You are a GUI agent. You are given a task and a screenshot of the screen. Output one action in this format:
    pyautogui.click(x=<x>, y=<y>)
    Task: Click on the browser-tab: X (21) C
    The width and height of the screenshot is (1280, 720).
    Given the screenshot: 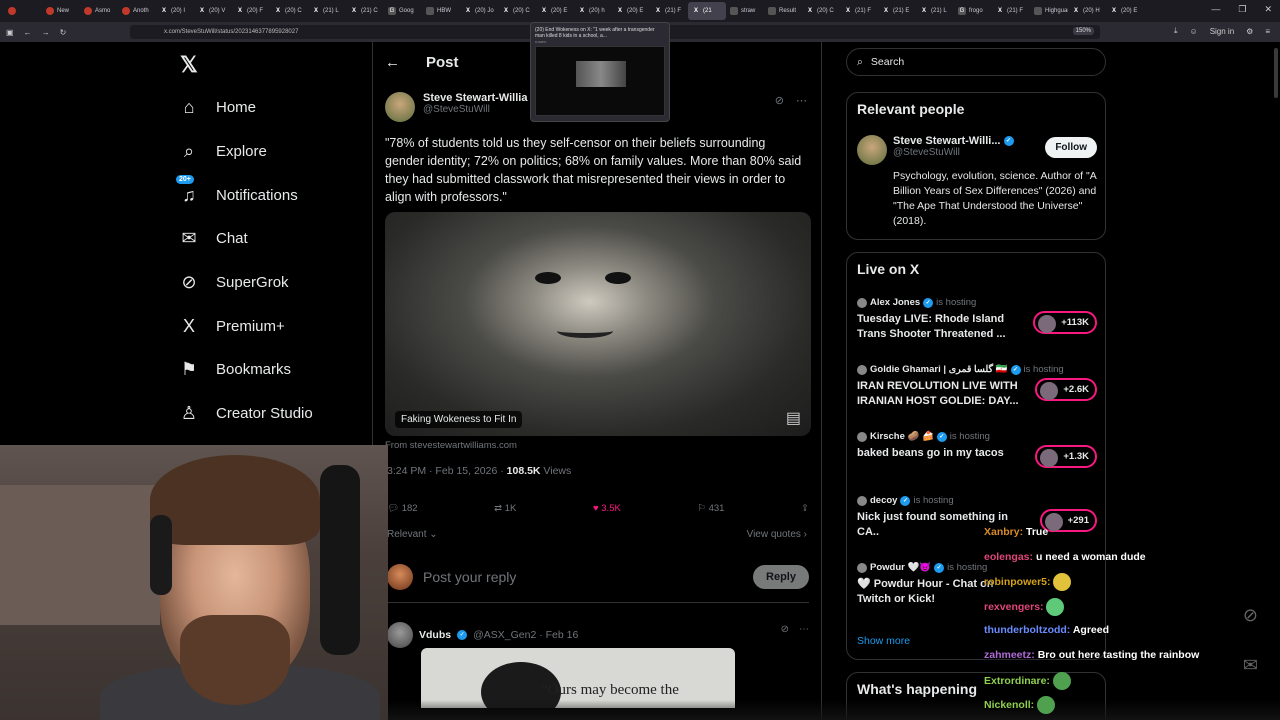 What is the action you would take?
    pyautogui.click(x=365, y=11)
    